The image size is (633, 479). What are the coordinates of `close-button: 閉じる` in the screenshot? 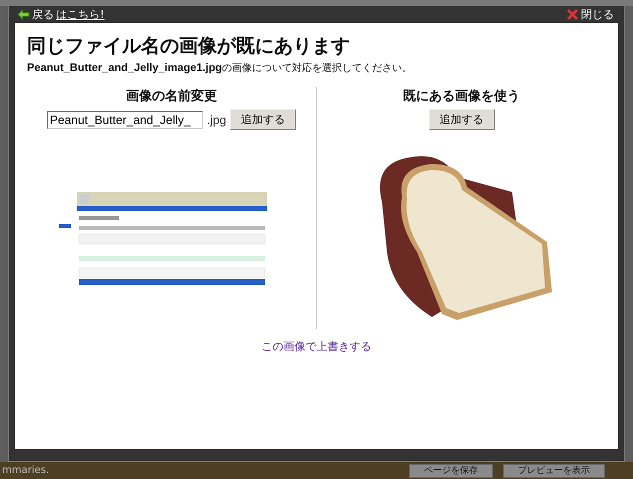 It's located at (590, 14).